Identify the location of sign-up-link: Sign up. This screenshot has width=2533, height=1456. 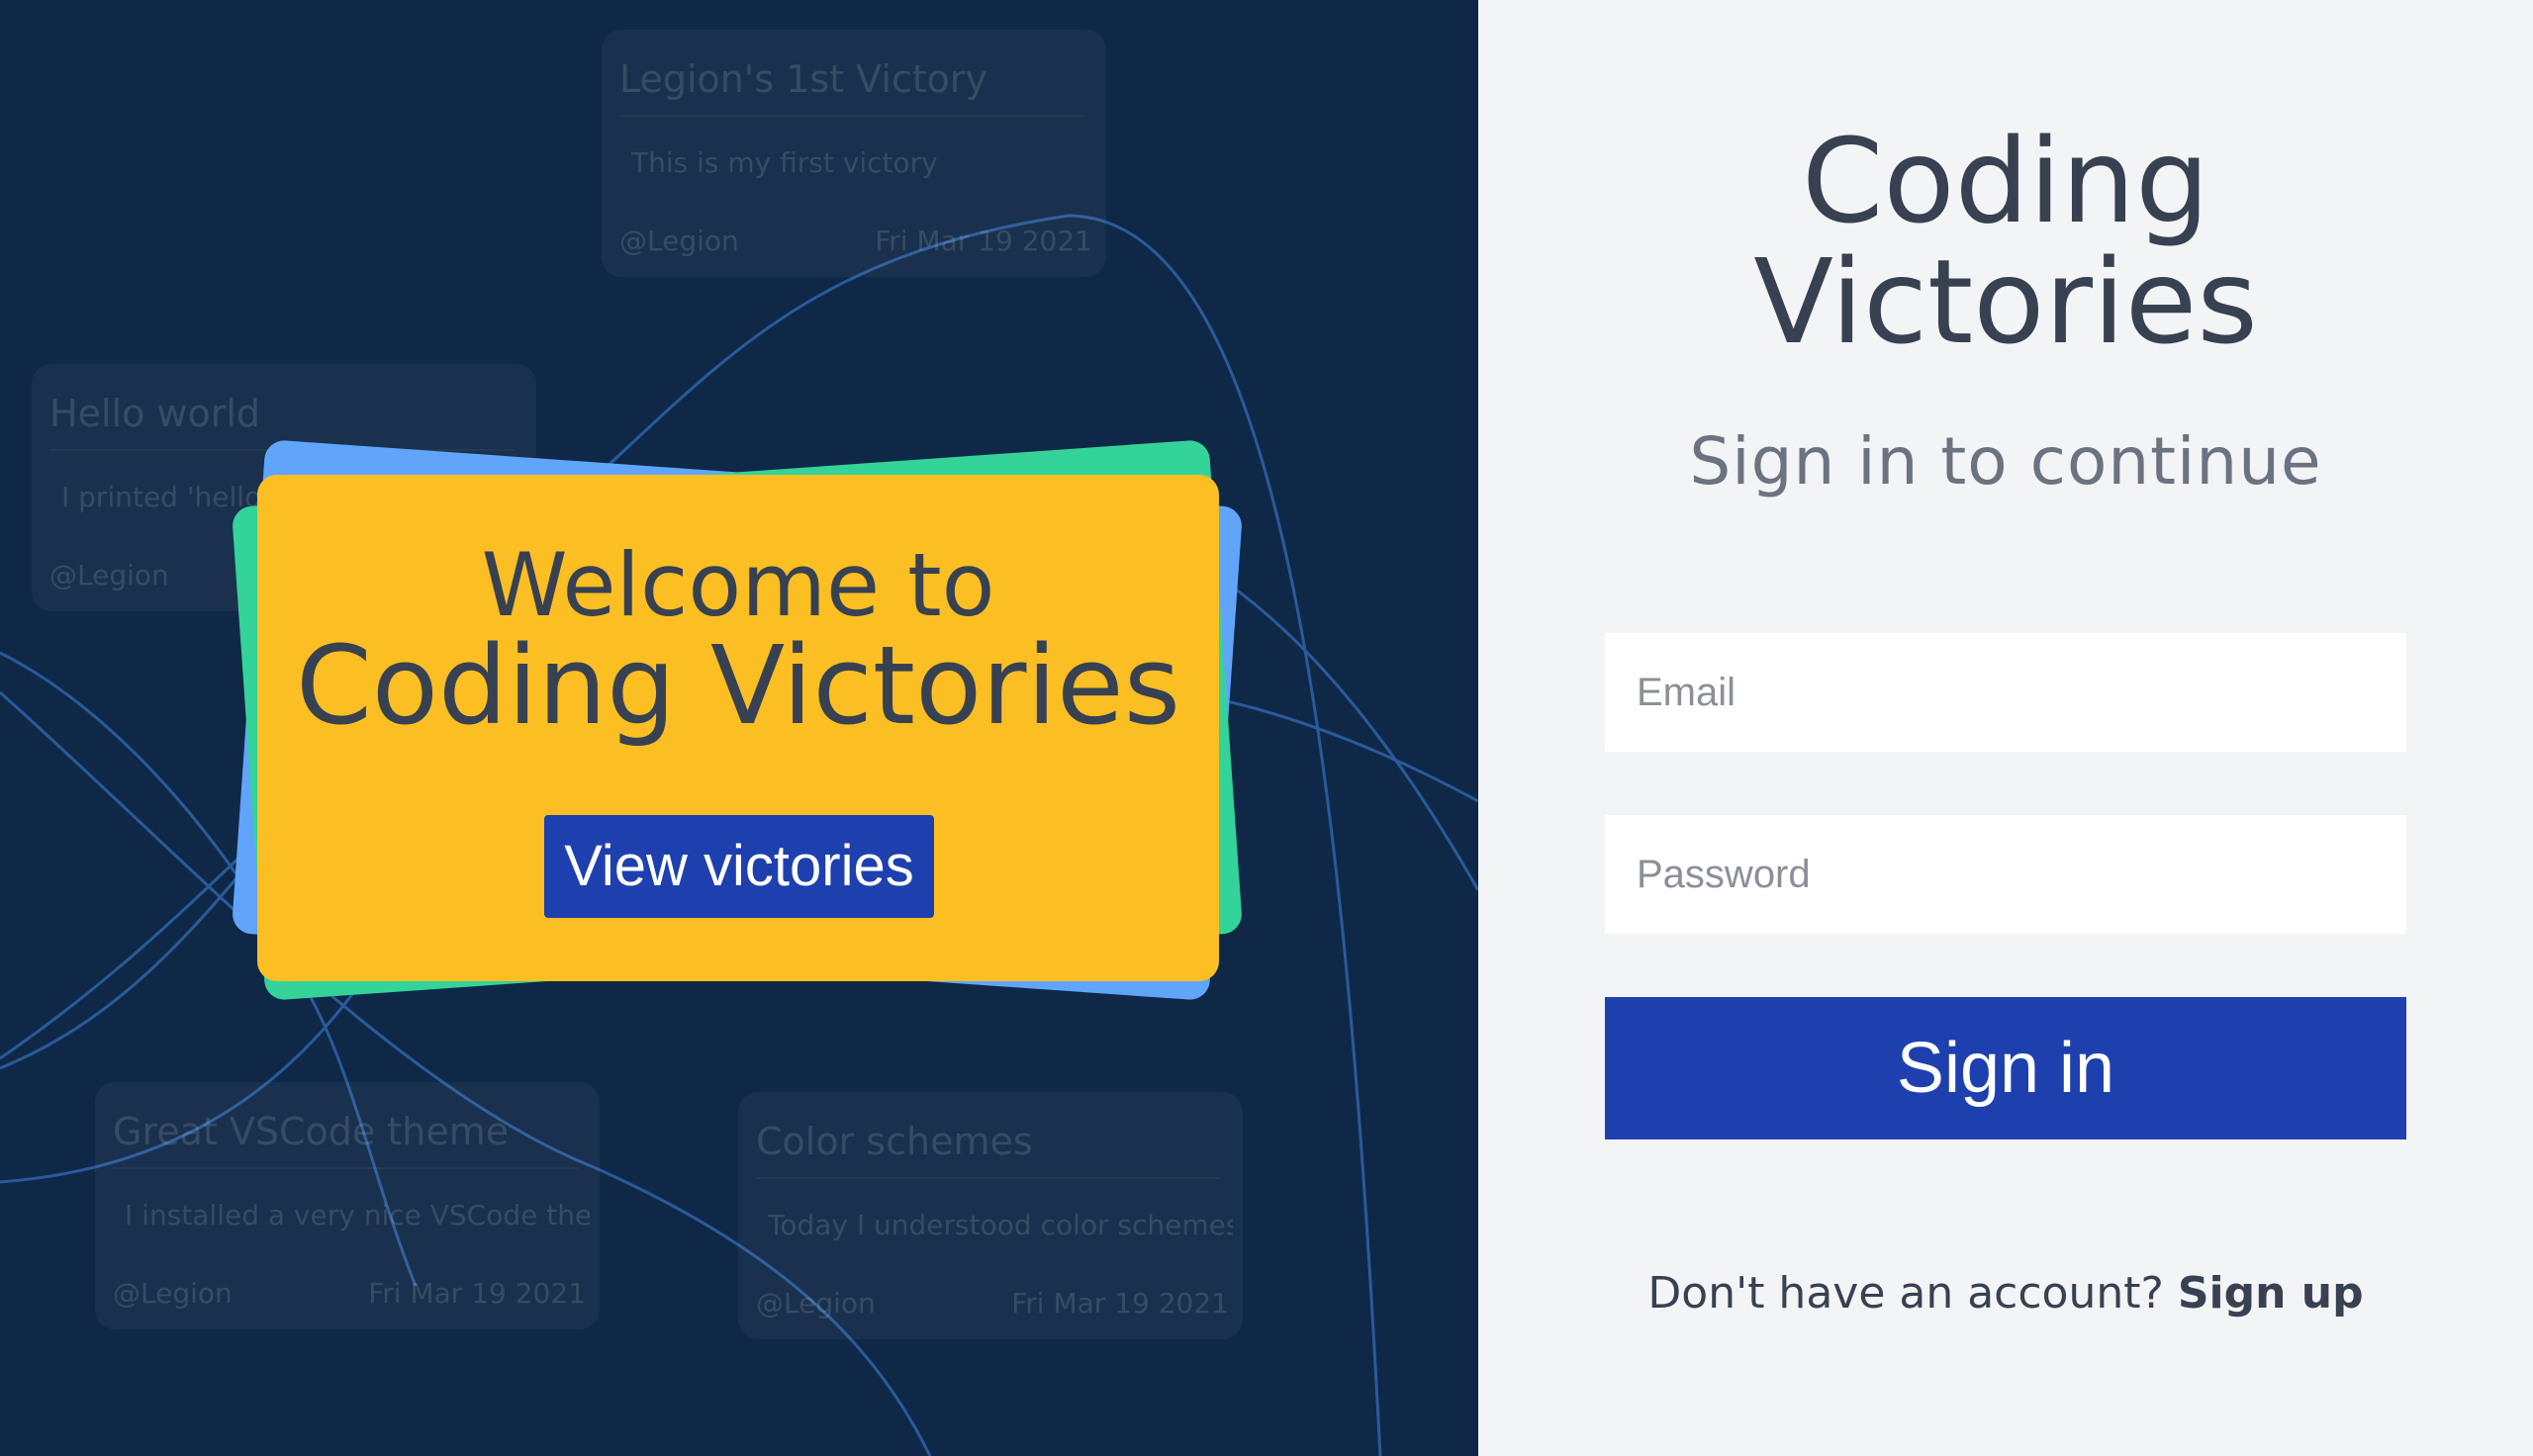
(2271, 1293).